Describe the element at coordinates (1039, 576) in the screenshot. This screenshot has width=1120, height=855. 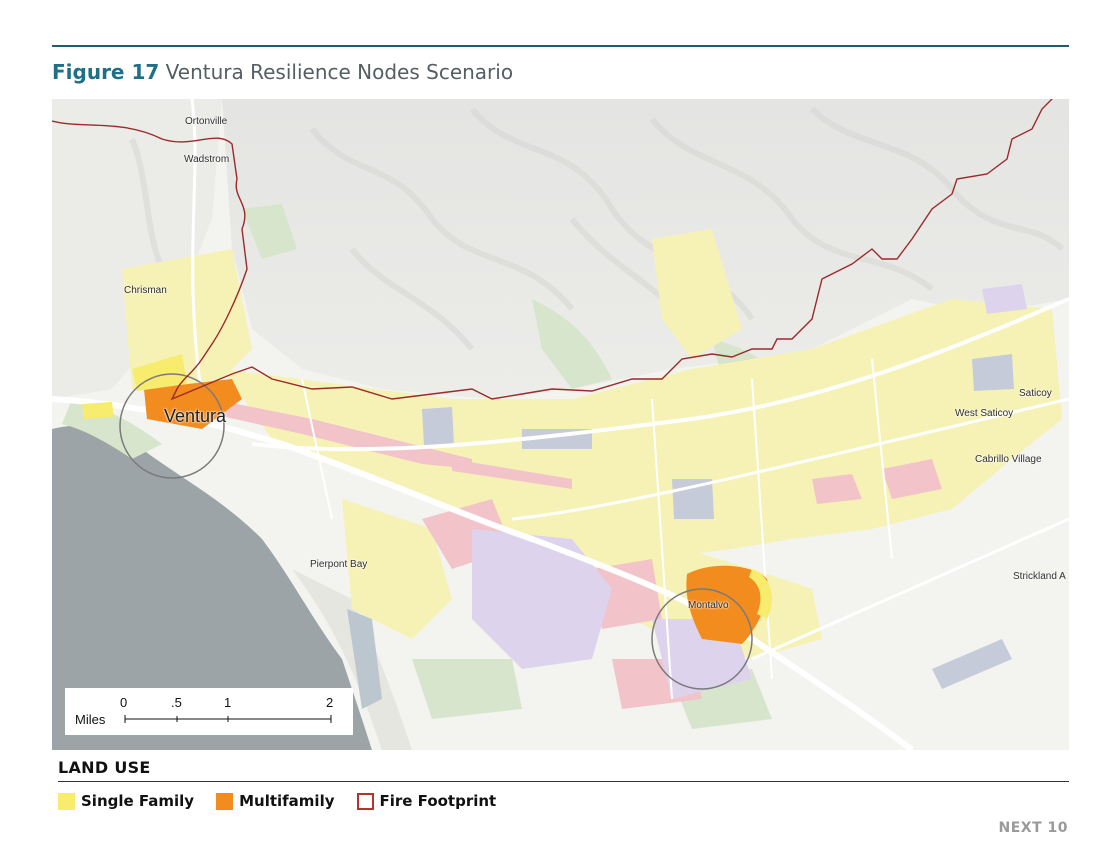
I see `place-label-strickland: Strickland A` at that location.